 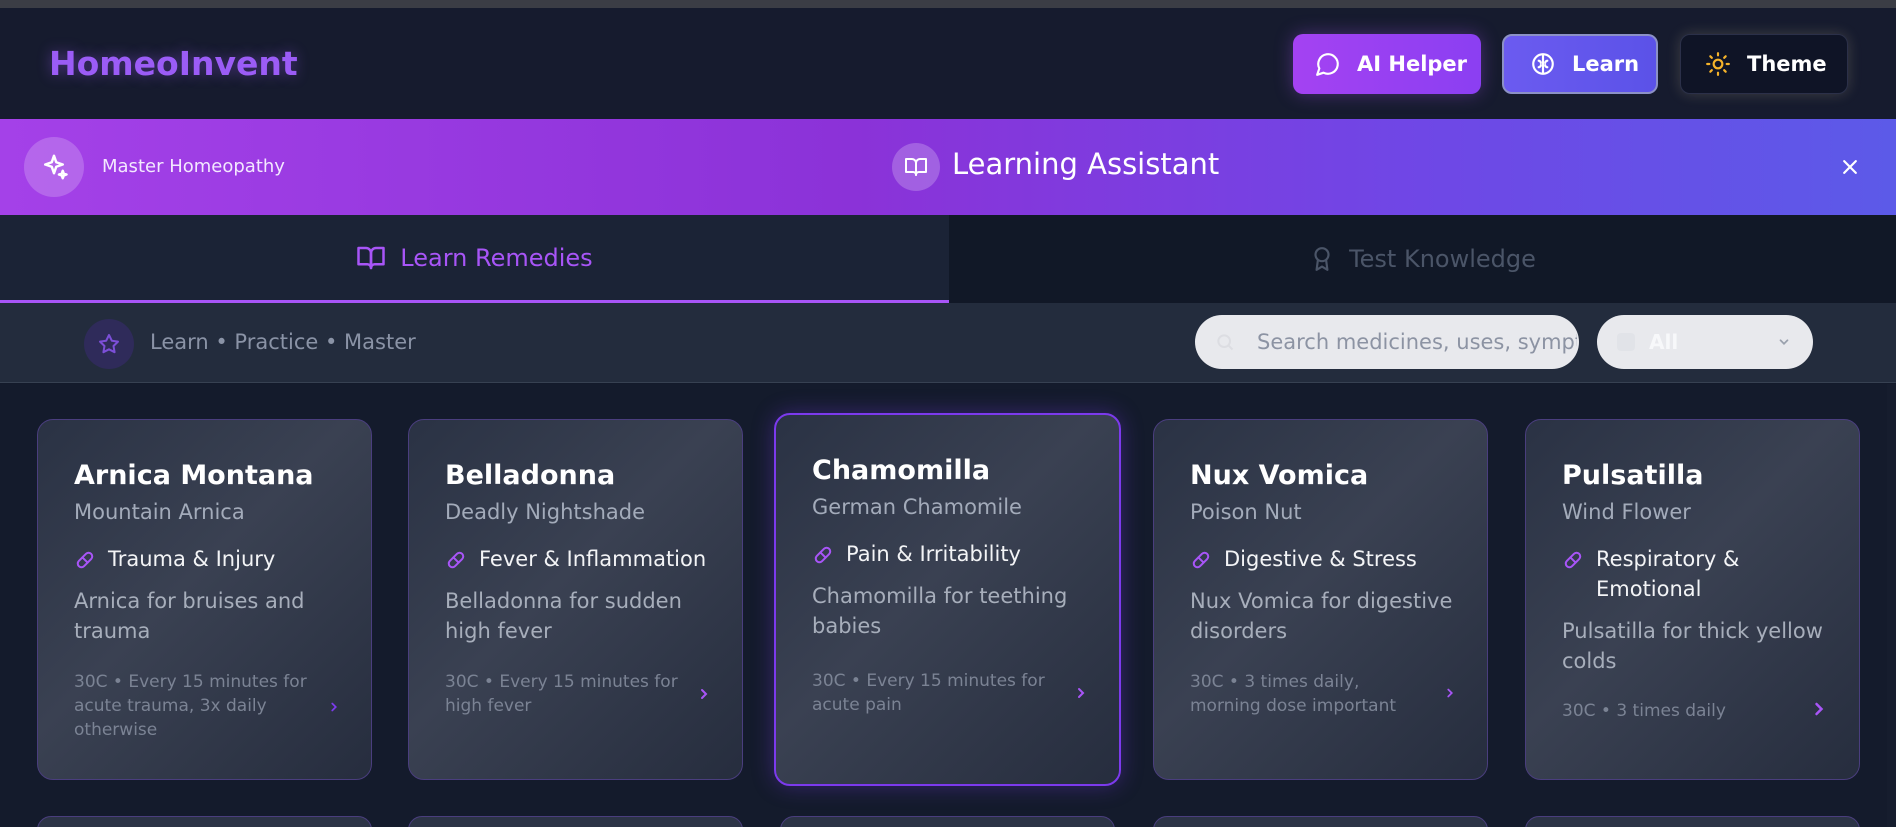 I want to click on ai-helper-button: AI Helper, so click(x=1387, y=64).